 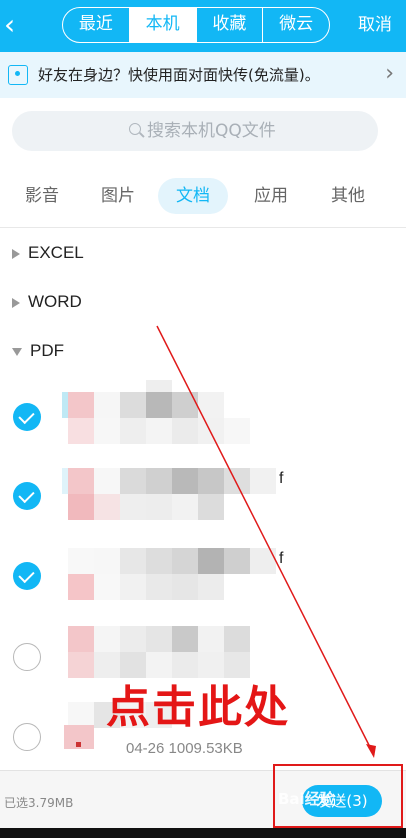 What do you see at coordinates (338, 796) in the screenshot?
I see `annotation-box` at bounding box center [338, 796].